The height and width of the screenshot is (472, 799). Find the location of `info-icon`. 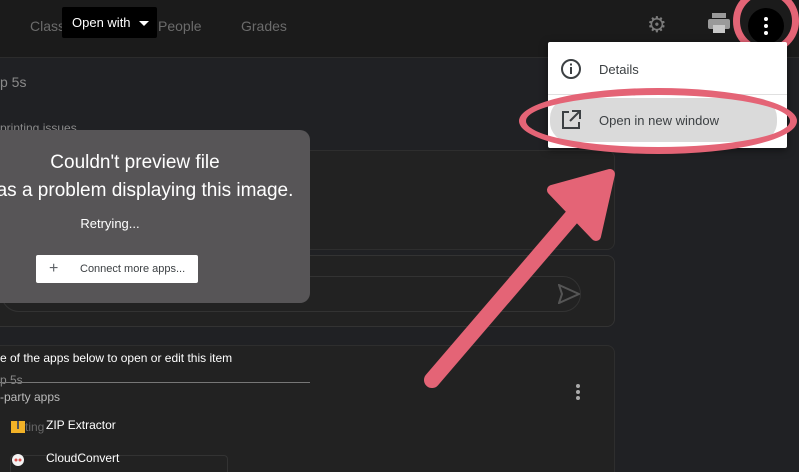

info-icon is located at coordinates (571, 69).